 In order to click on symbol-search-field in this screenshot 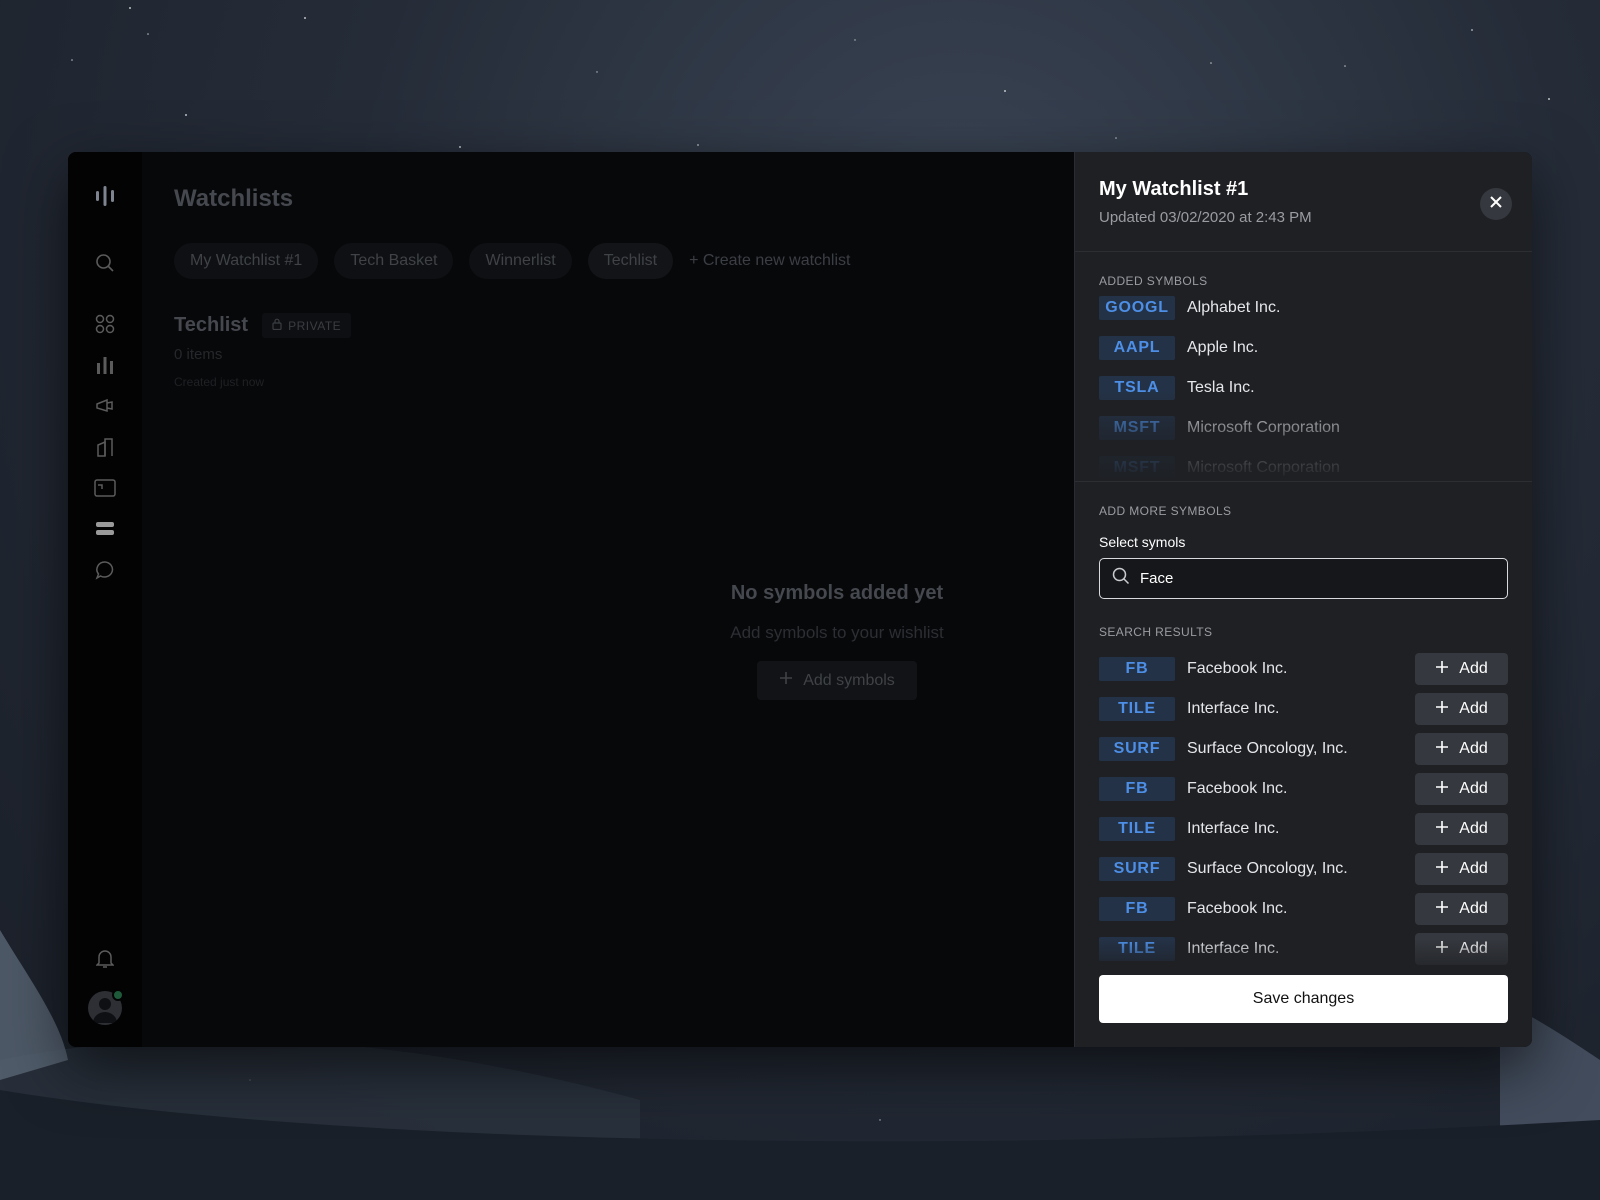, I will do `click(1303, 578)`.